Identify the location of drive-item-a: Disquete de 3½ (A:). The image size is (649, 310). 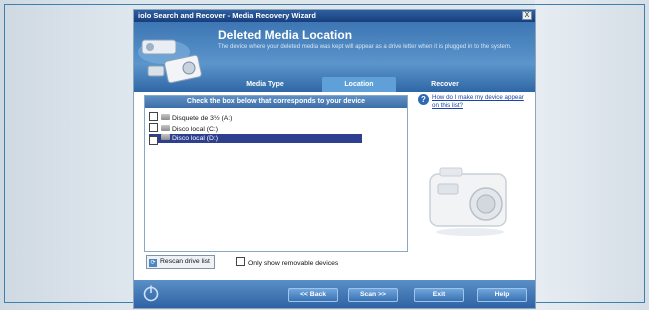
(191, 117).